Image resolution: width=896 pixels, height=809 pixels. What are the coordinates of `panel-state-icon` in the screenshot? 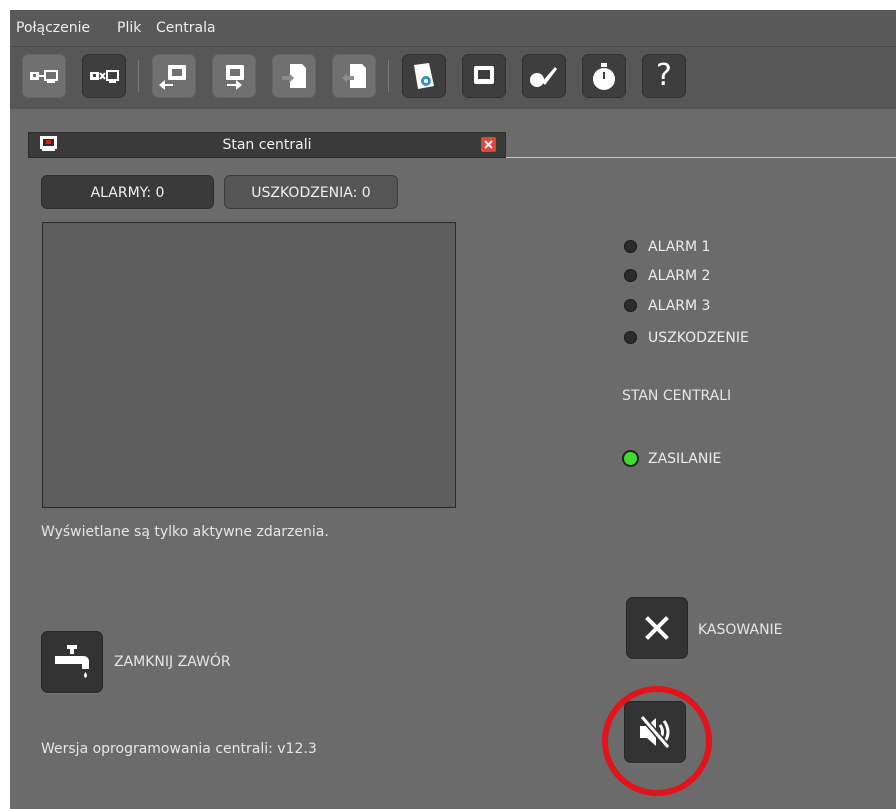 It's located at (484, 75).